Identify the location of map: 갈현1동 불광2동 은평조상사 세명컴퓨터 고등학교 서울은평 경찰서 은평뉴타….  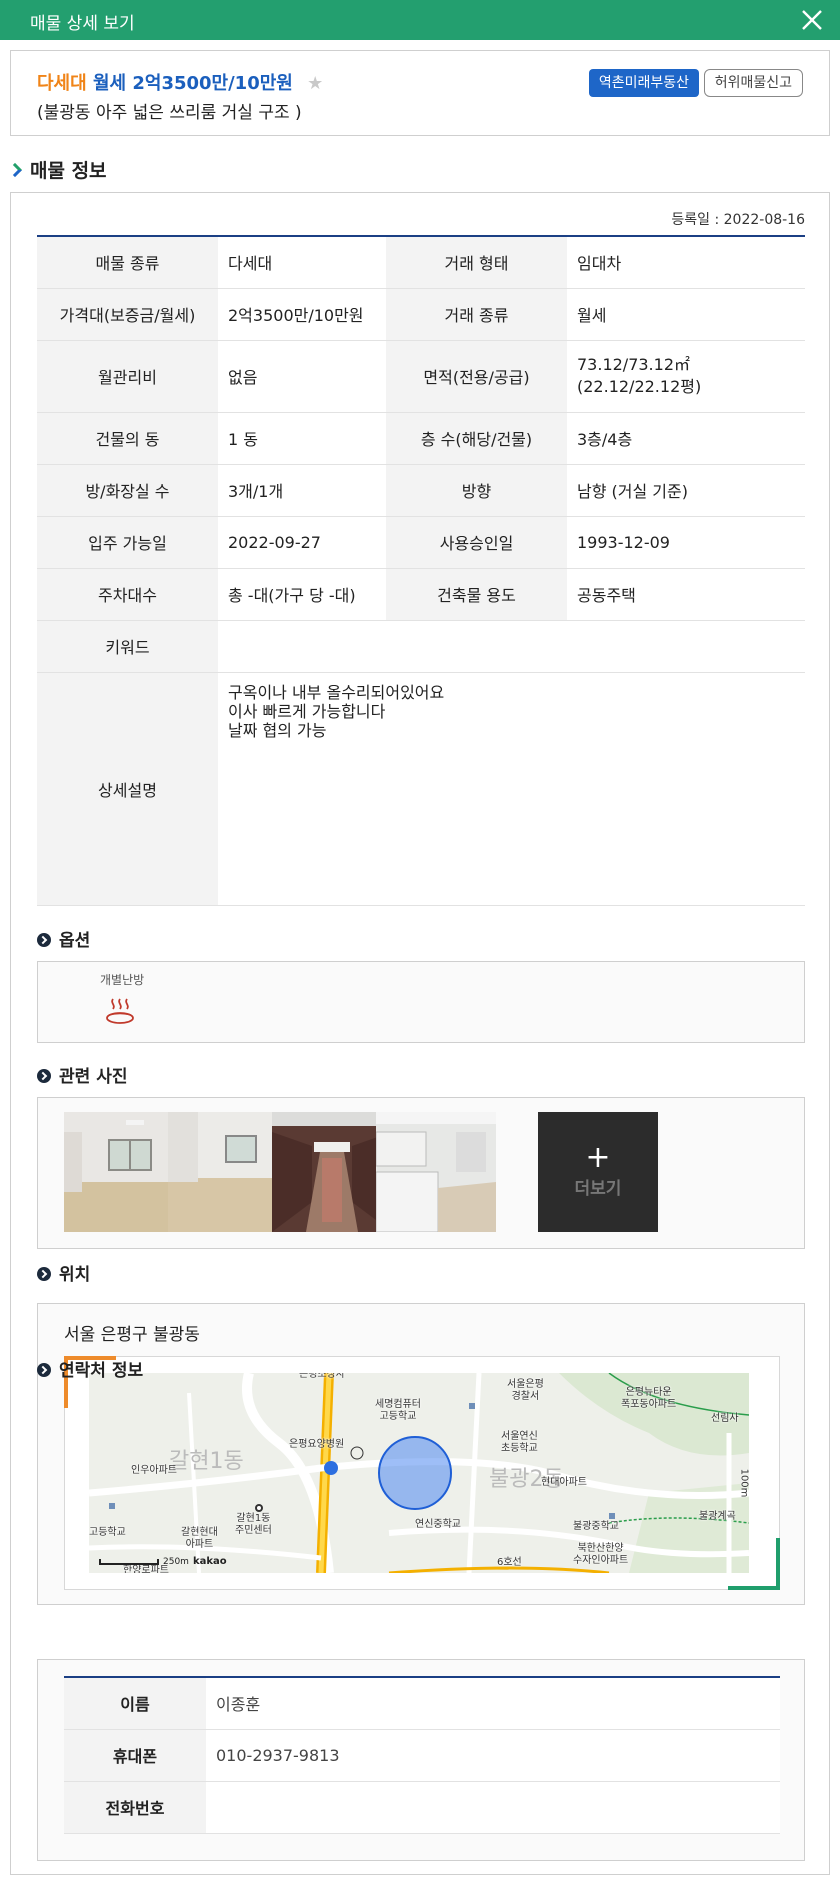
(419, 1473).